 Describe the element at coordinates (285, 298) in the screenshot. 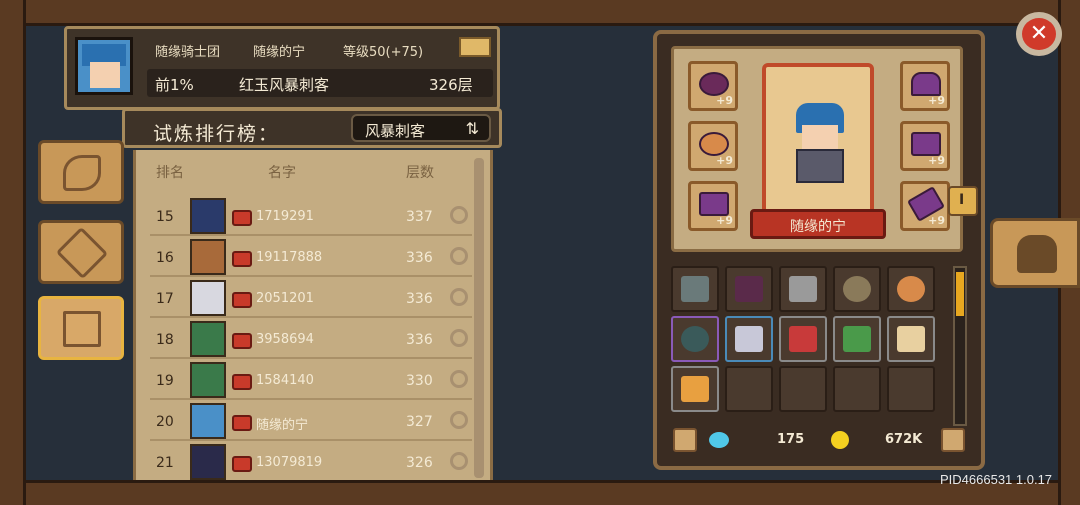

I see `row-name: 2051201` at that location.